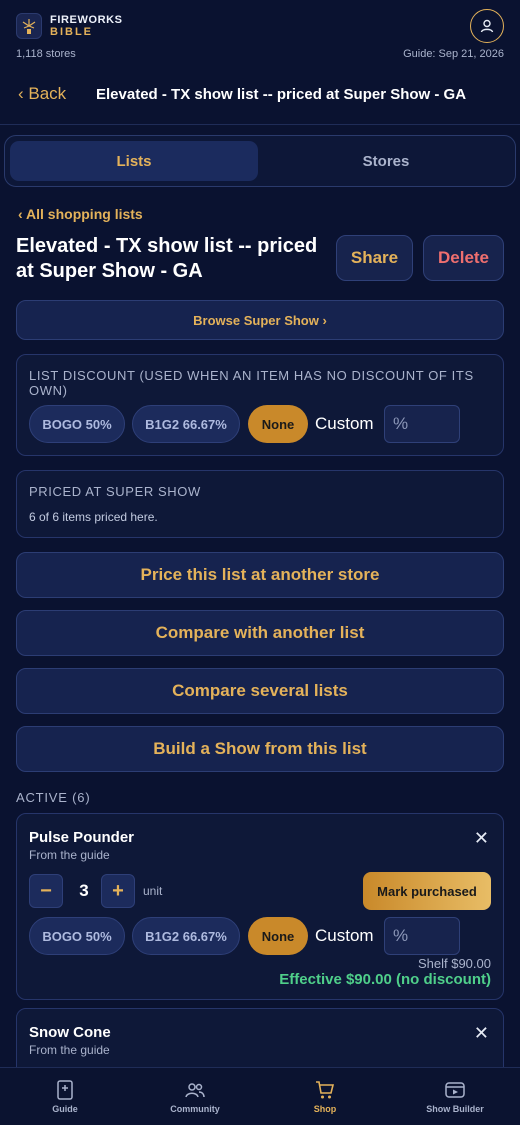 This screenshot has height=1125, width=520. I want to click on item-custom-discount-input: %, so click(422, 936).